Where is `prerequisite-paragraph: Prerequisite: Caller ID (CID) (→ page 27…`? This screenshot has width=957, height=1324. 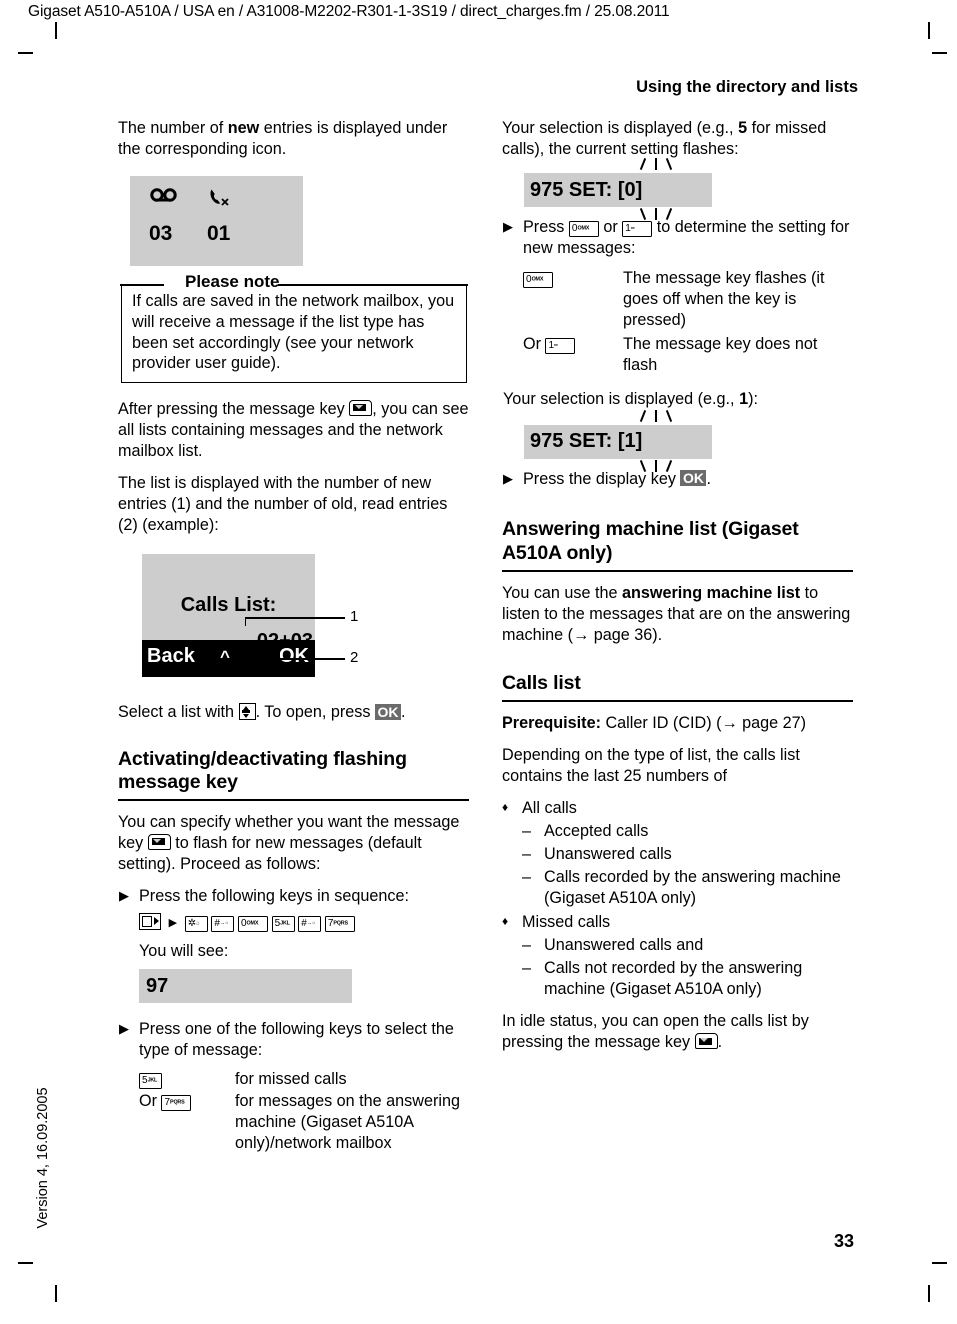 prerequisite-paragraph: Prerequisite: Caller ID (CID) (→ page 27… is located at coordinates (677, 723).